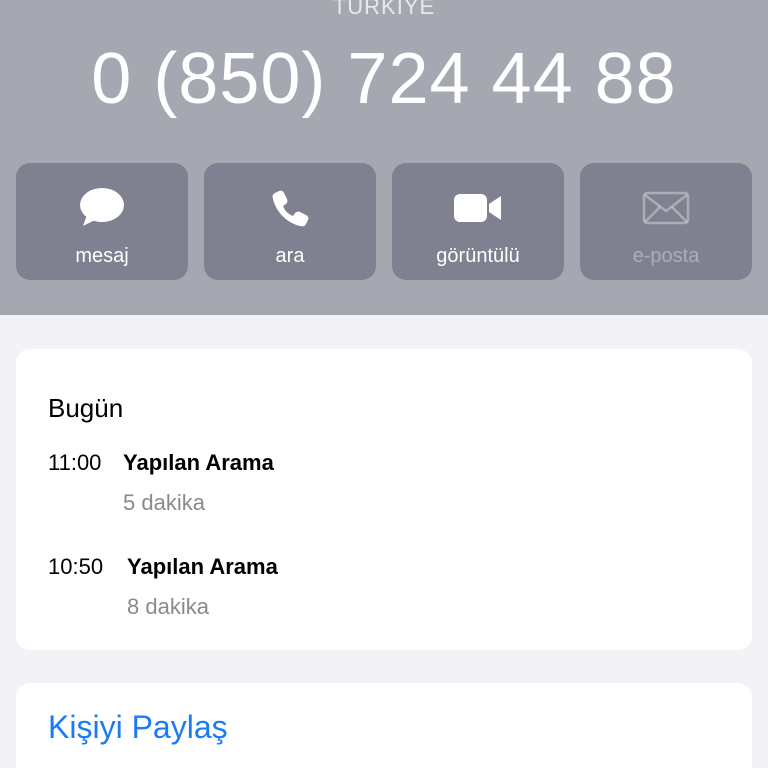  I want to click on call-button: ara, so click(290, 221).